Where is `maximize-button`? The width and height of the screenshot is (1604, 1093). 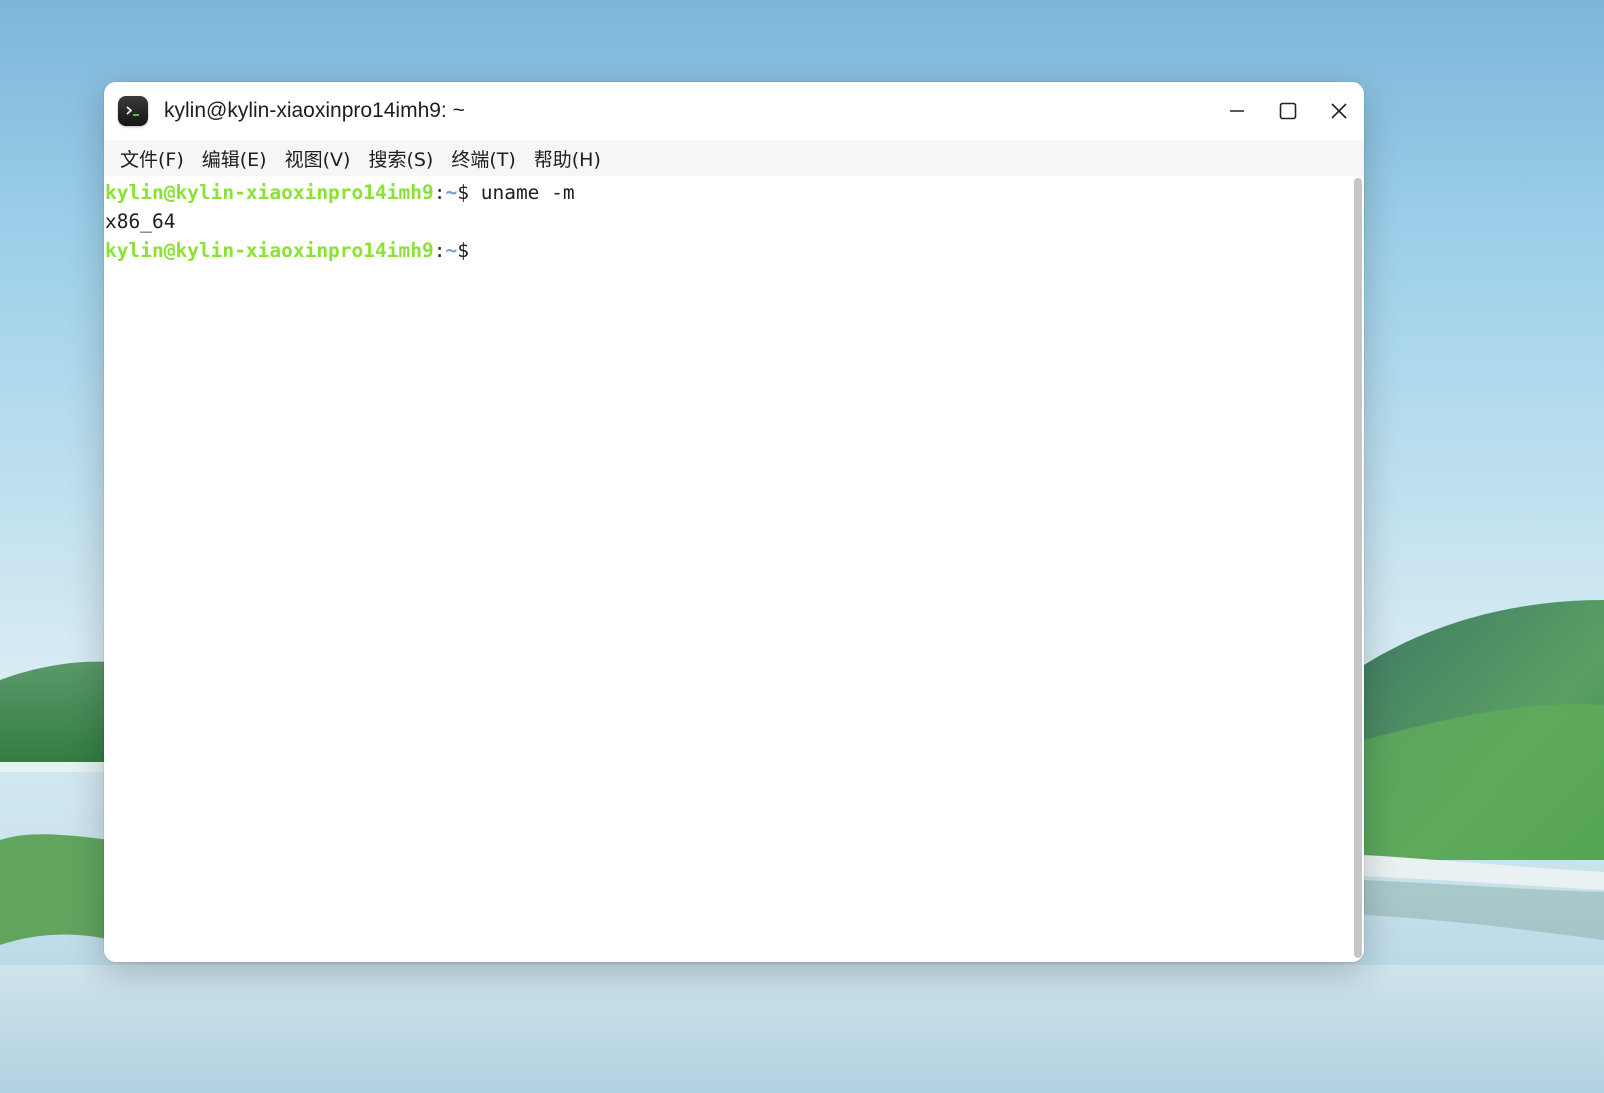
maximize-button is located at coordinates (1287, 111).